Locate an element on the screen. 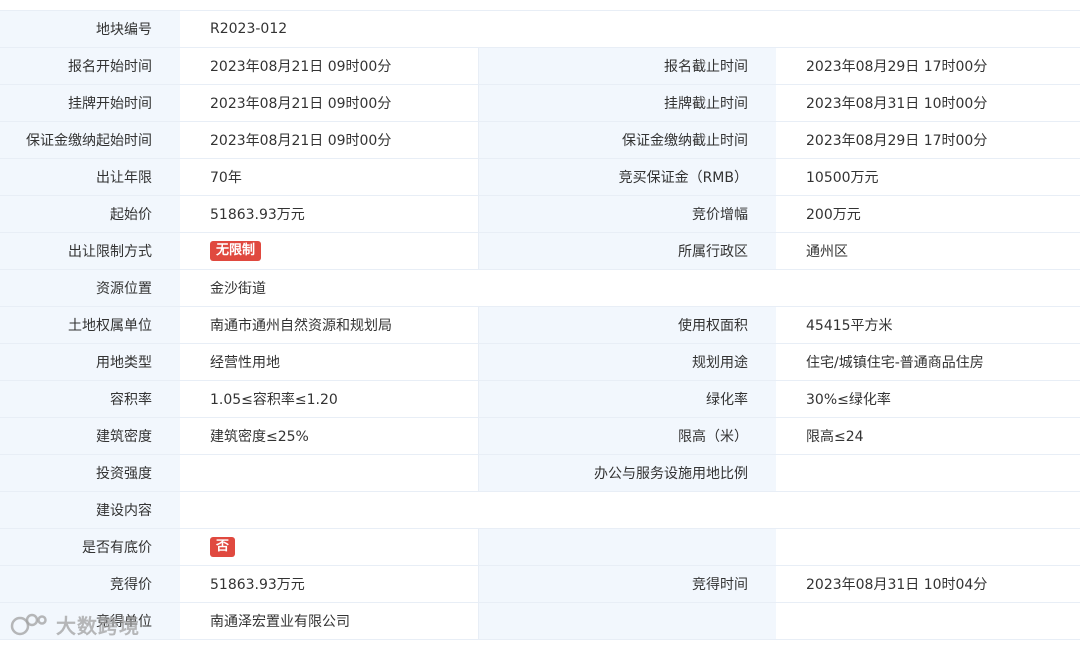 This screenshot has width=1080, height=646. field-label: 所属行政区 is located at coordinates (626, 251).